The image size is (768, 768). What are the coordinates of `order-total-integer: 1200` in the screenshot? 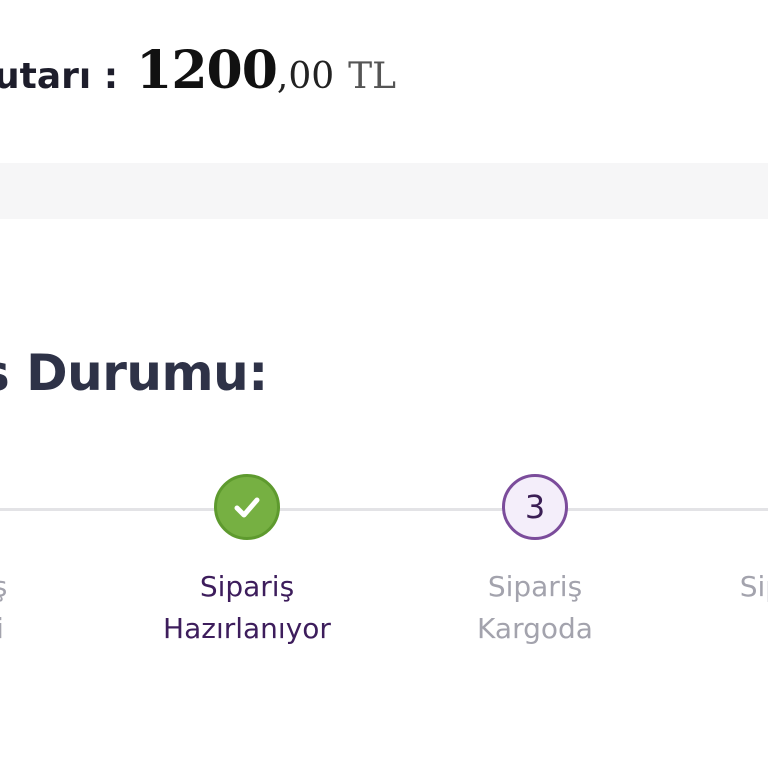 It's located at (207, 70).